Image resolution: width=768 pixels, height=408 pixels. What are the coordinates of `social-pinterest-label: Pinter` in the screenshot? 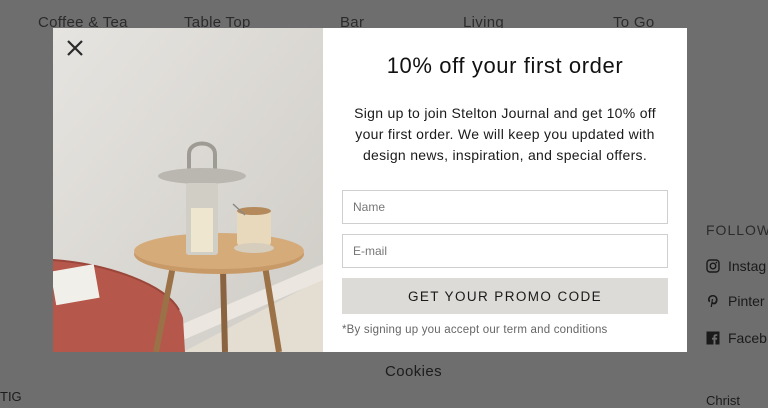 It's located at (746, 301).